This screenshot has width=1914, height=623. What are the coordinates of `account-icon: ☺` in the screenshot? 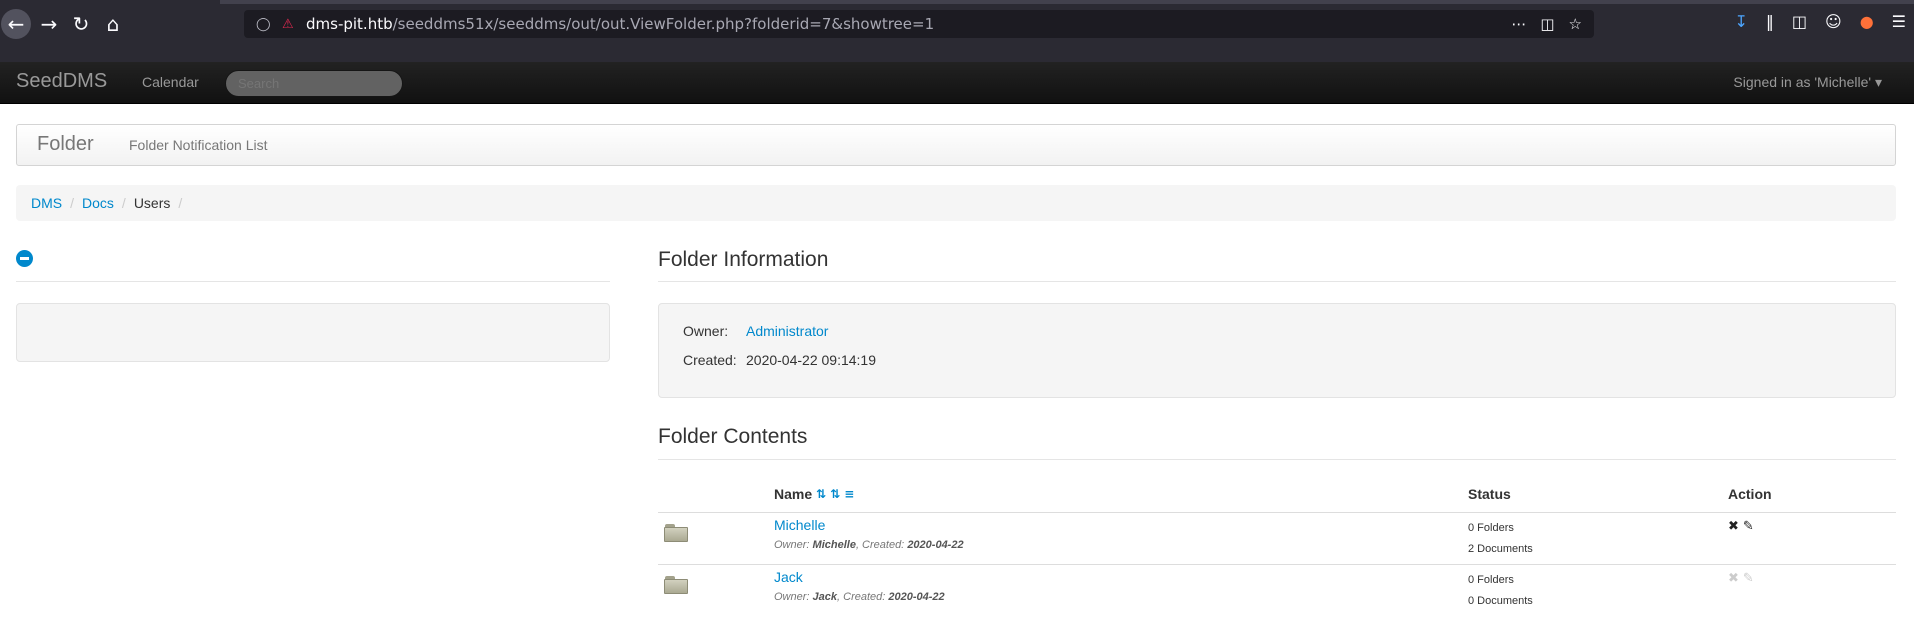 It's located at (1833, 21).